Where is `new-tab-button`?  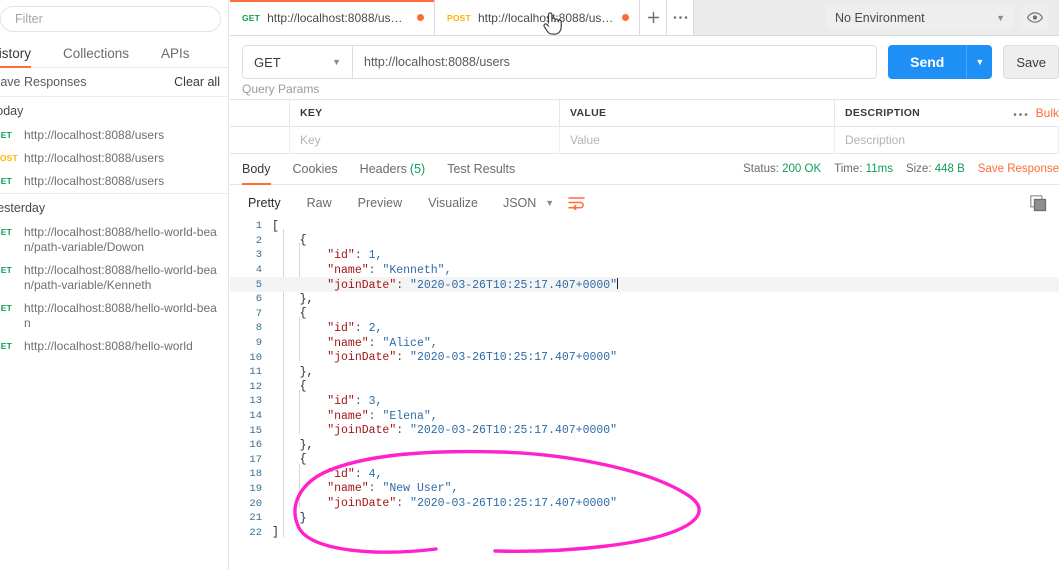
new-tab-button is located at coordinates (653, 17).